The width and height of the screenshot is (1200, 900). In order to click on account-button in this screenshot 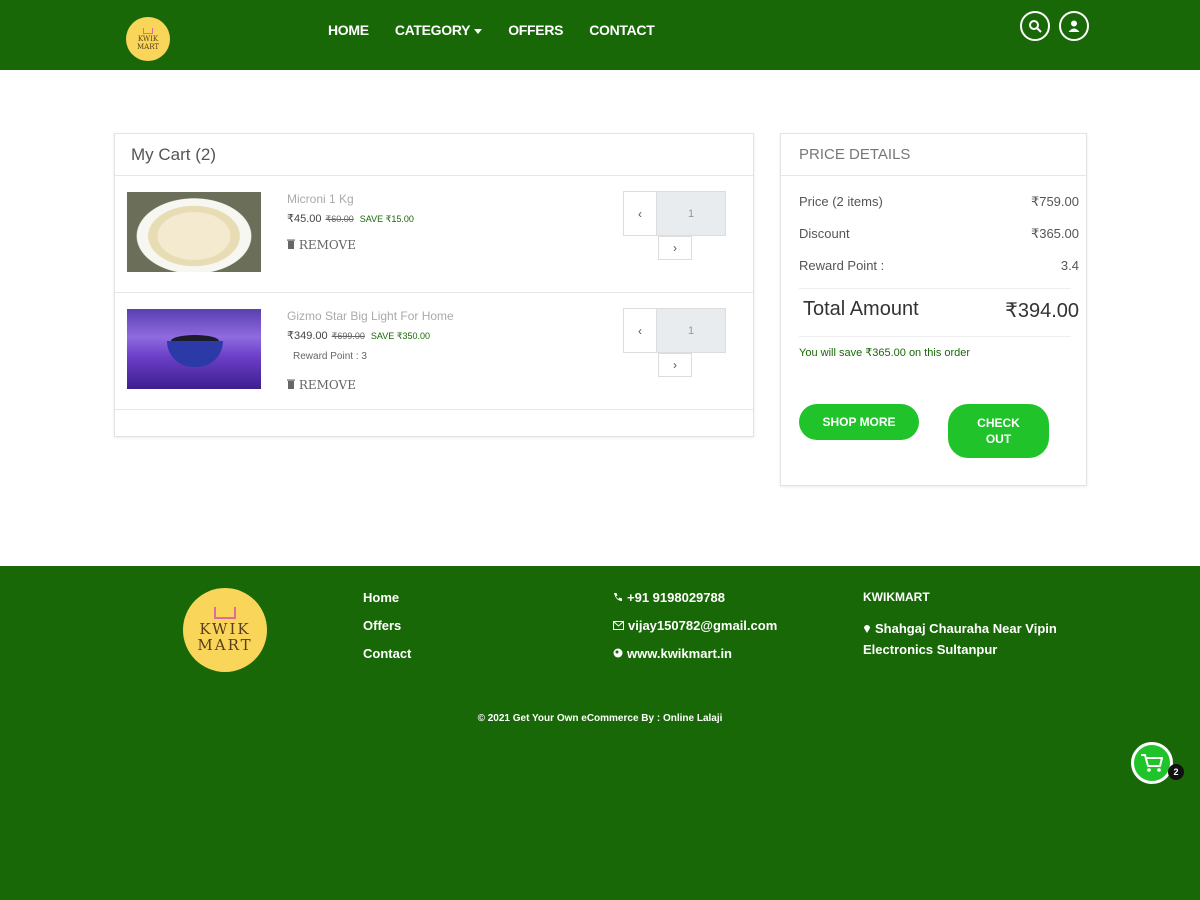, I will do `click(1074, 26)`.